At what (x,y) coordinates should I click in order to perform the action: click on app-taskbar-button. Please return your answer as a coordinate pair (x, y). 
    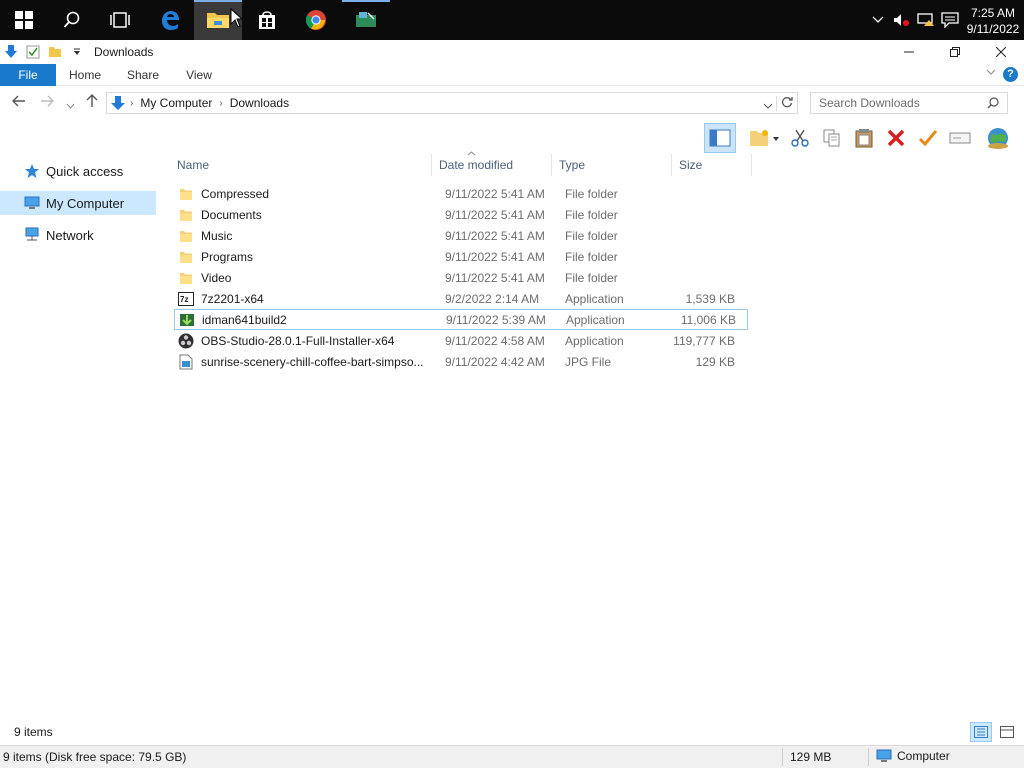
    Looking at the image, I should click on (366, 20).